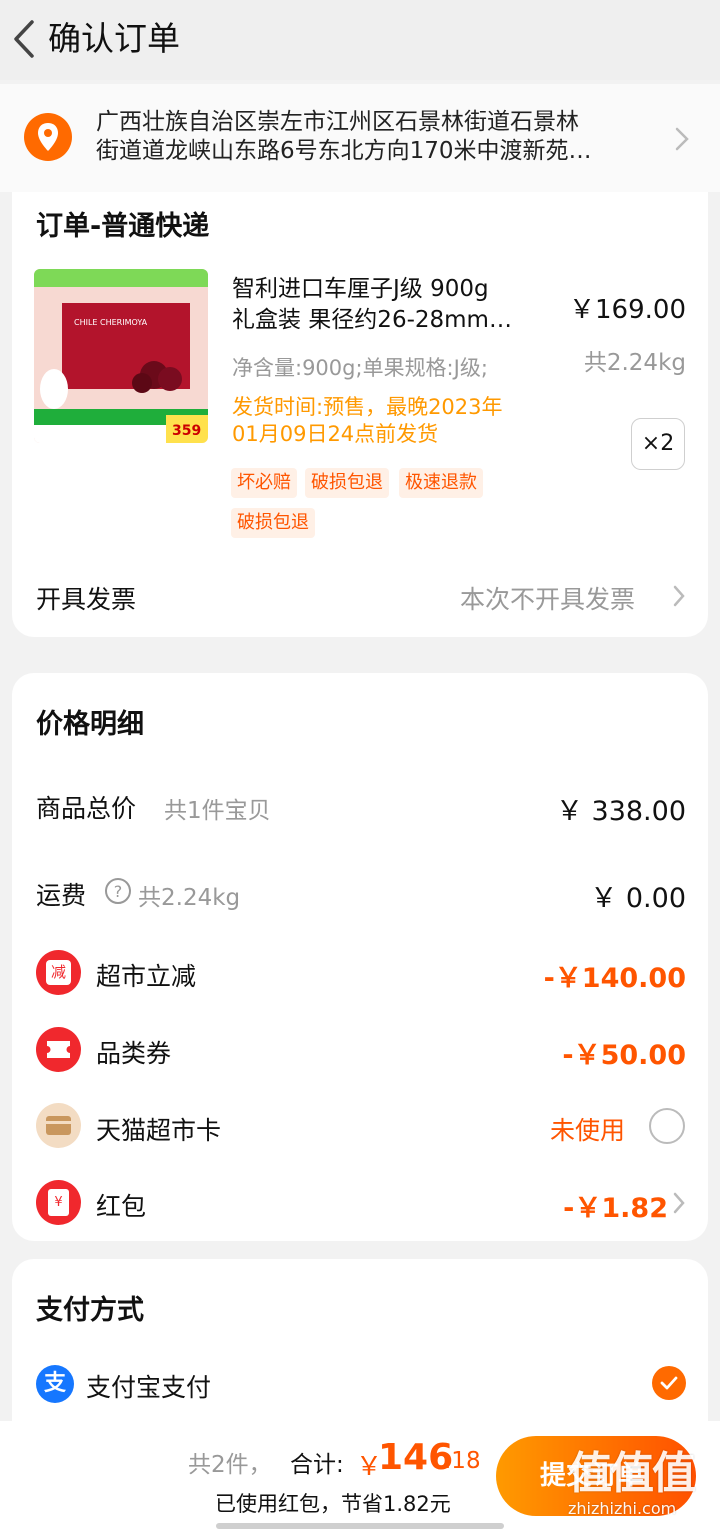 This screenshot has height=1532, width=720. I want to click on discount-icon-label: 减, so click(58, 972).